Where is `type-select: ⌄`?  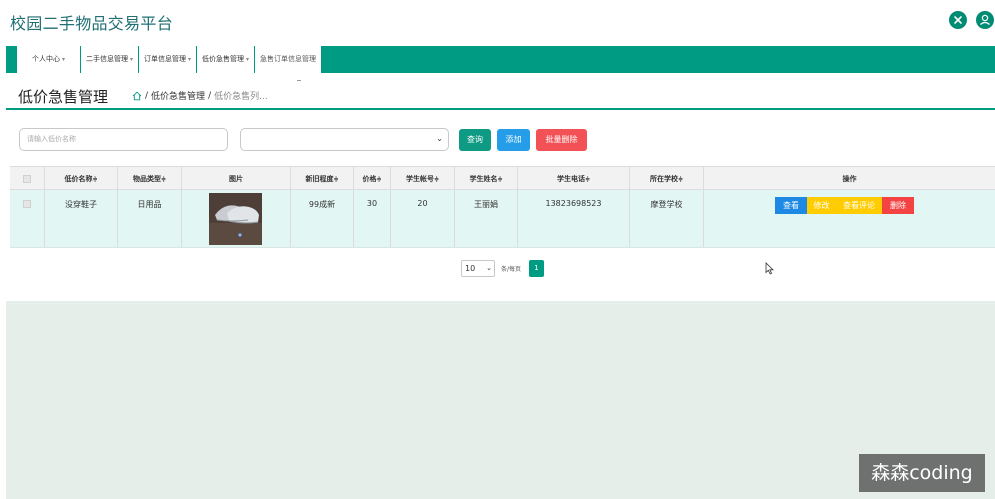 type-select: ⌄ is located at coordinates (344, 139).